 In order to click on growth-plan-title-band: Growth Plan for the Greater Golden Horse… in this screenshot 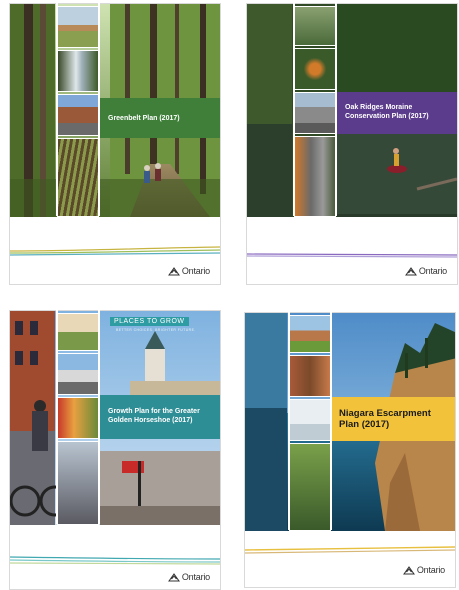, I will do `click(160, 417)`.